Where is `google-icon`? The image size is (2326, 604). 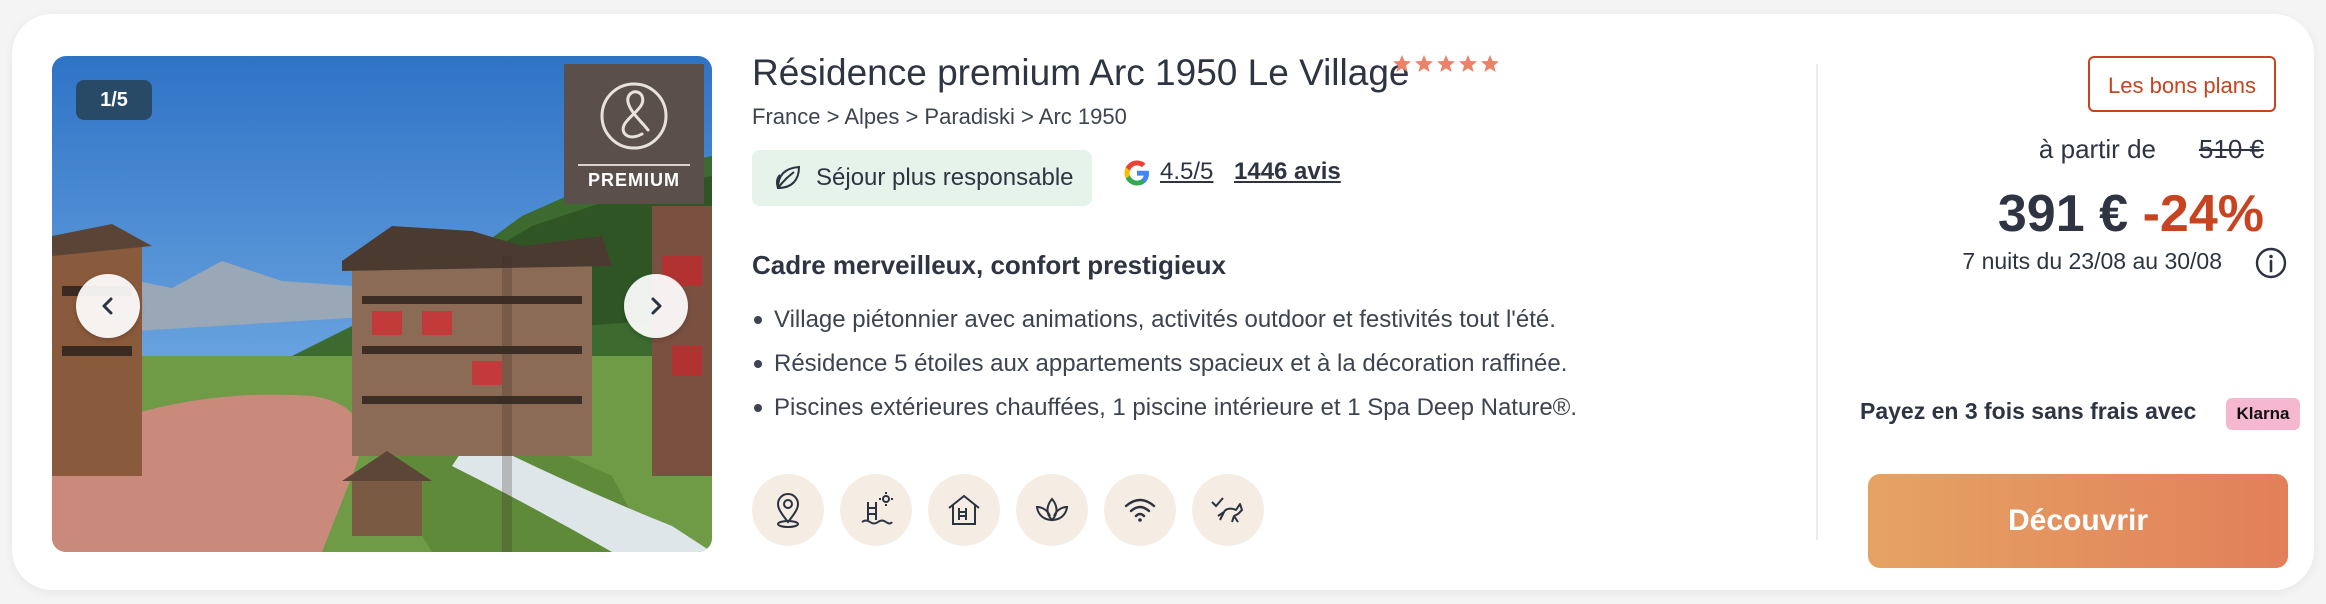 google-icon is located at coordinates (1136, 173).